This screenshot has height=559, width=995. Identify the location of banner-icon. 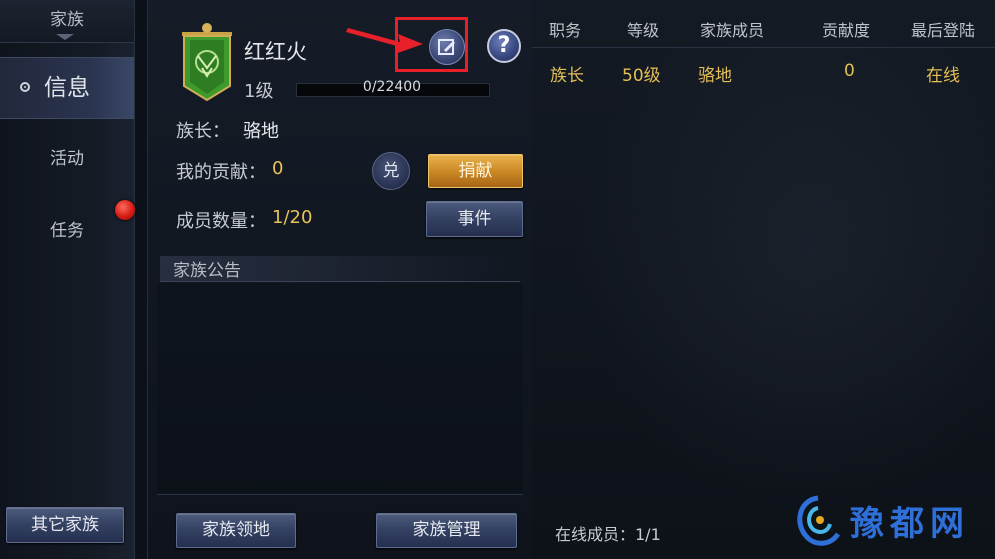
(207, 62).